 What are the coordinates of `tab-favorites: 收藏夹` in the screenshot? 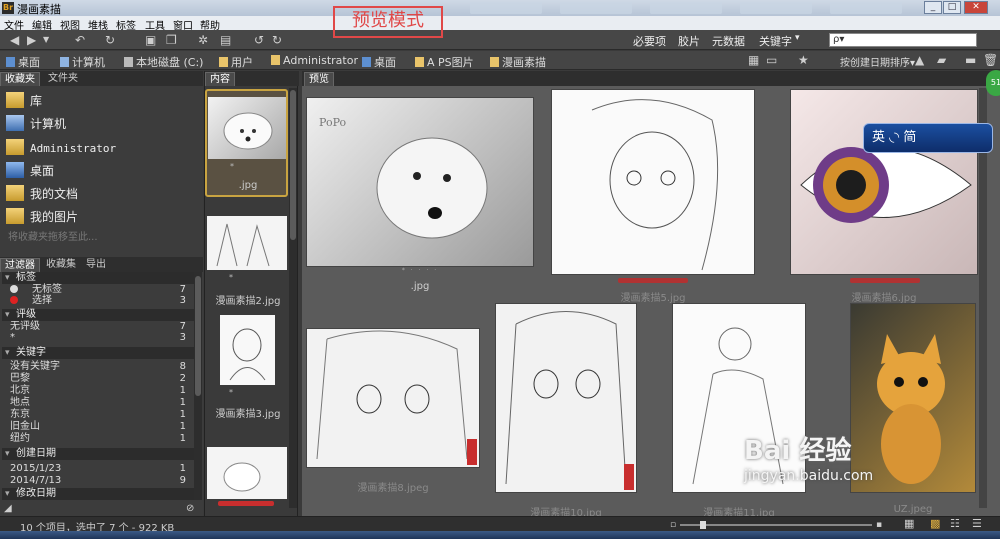 It's located at (20, 79).